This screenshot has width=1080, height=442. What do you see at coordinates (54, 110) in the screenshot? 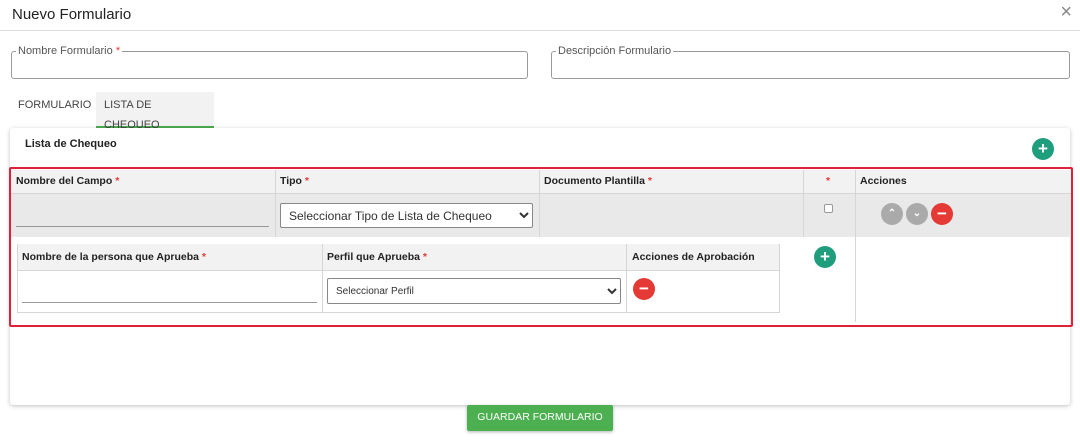
I see `tab-formulario: FORMULARIO` at bounding box center [54, 110].